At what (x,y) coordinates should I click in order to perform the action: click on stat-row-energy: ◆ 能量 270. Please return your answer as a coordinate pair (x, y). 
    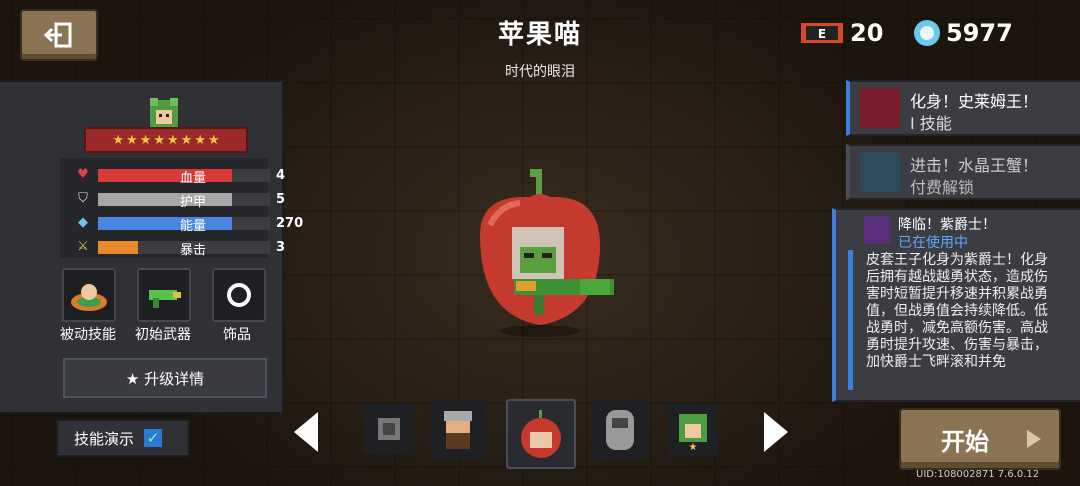
    Looking at the image, I should click on (181, 223).